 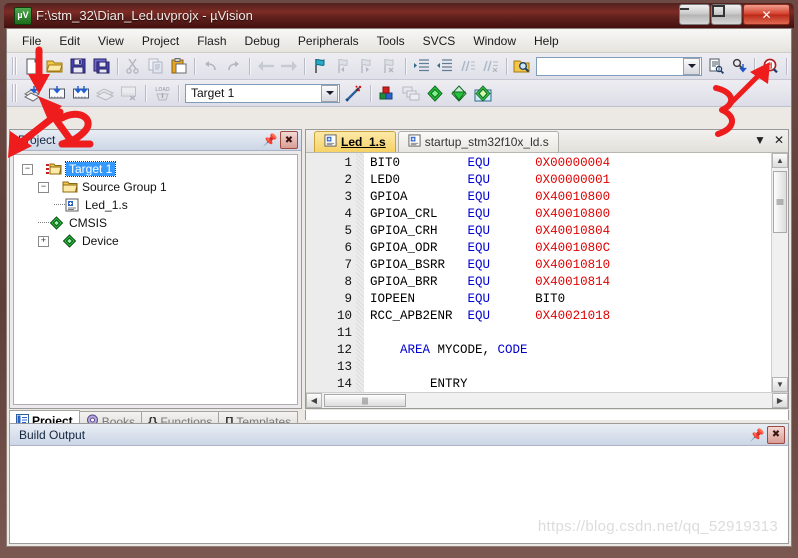 What do you see at coordinates (69, 41) in the screenshot?
I see `menu-edit: Edit` at bounding box center [69, 41].